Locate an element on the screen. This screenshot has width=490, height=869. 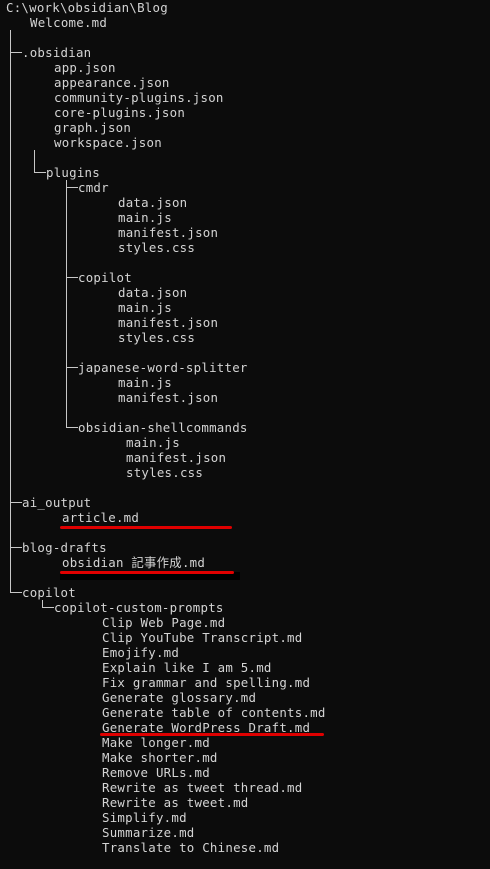
file-prompt: Fix grammar and spelling.md is located at coordinates (206, 682).